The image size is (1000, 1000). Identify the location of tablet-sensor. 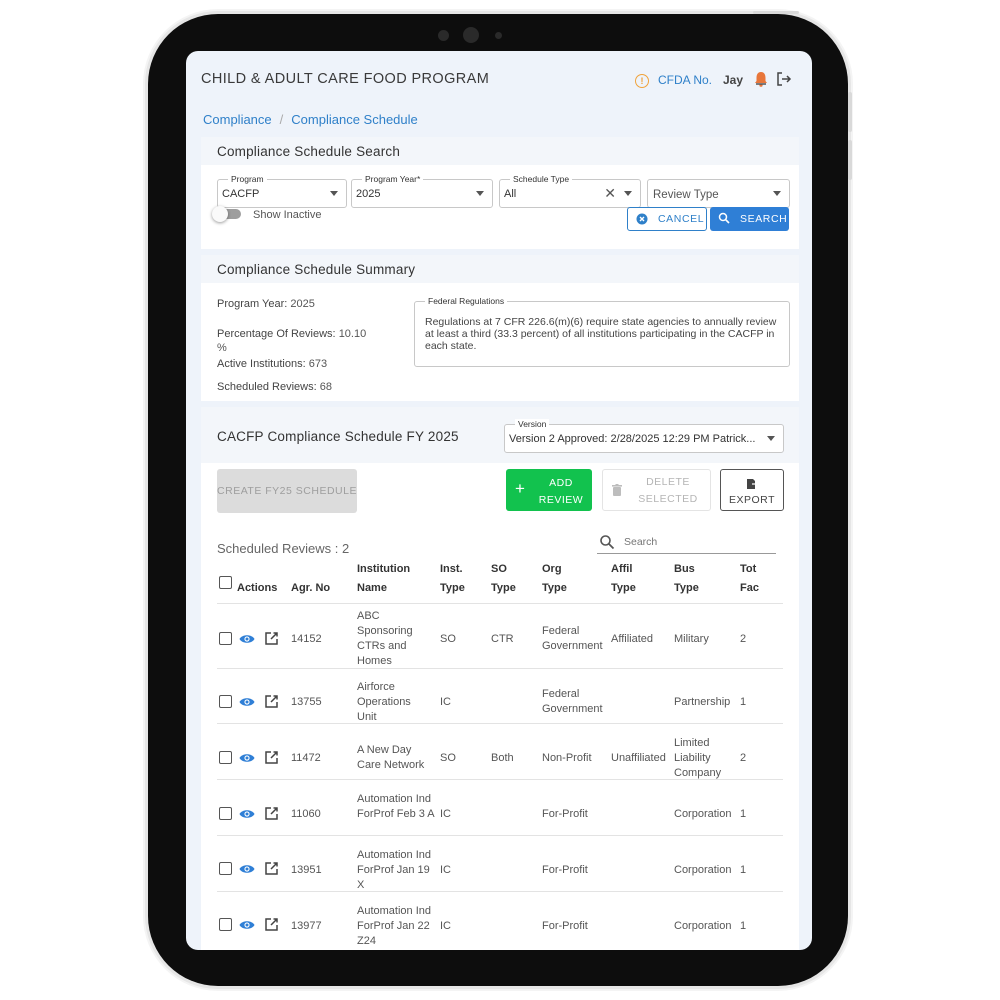
(443, 35).